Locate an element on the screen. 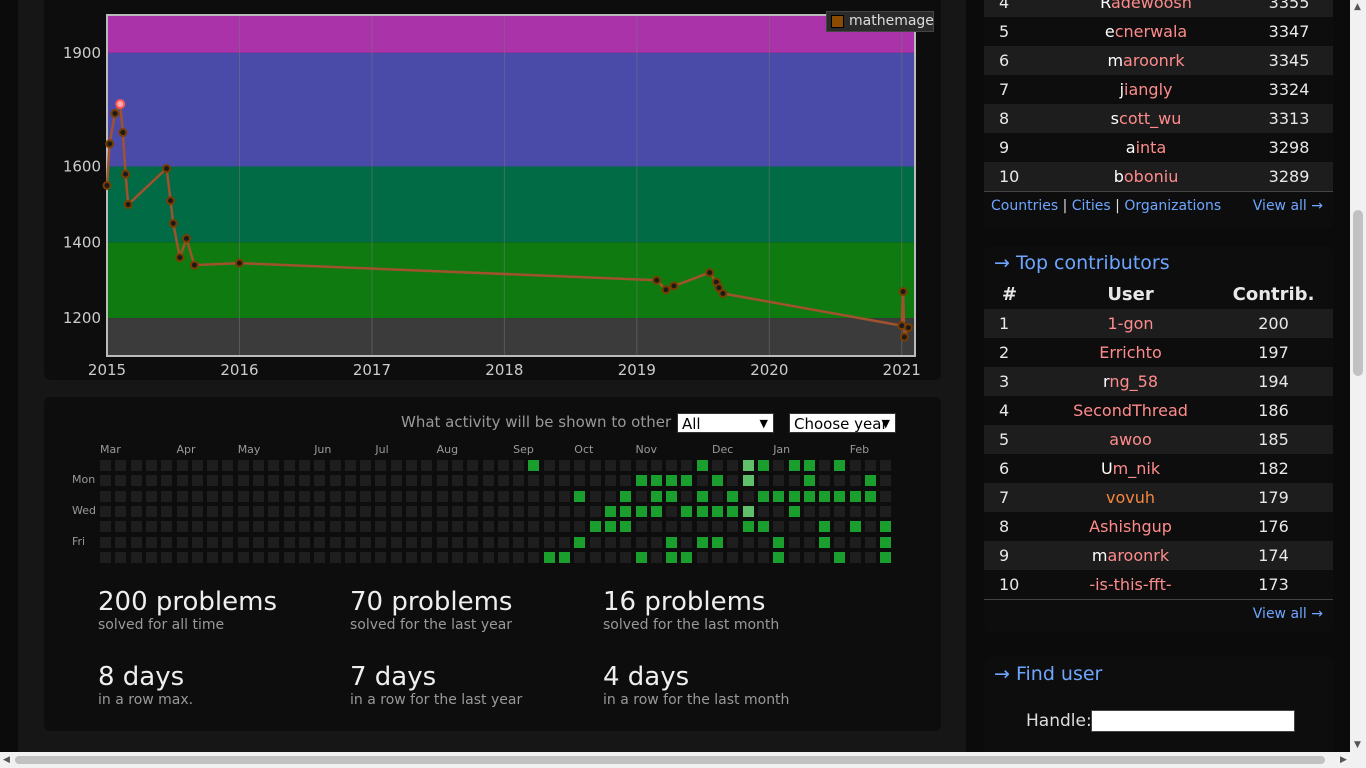 This screenshot has width=1366, height=768. cities-link: Cities is located at coordinates (1091, 206).